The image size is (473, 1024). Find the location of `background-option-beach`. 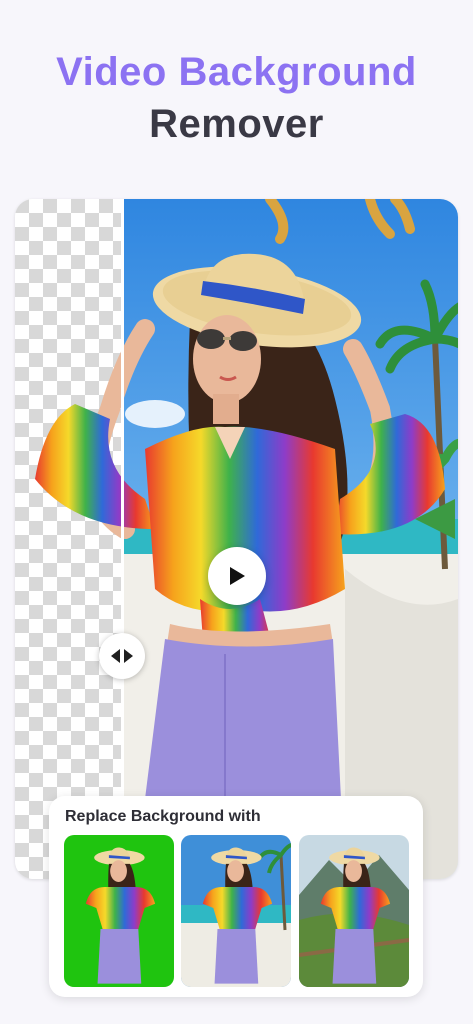

background-option-beach is located at coordinates (236, 911).